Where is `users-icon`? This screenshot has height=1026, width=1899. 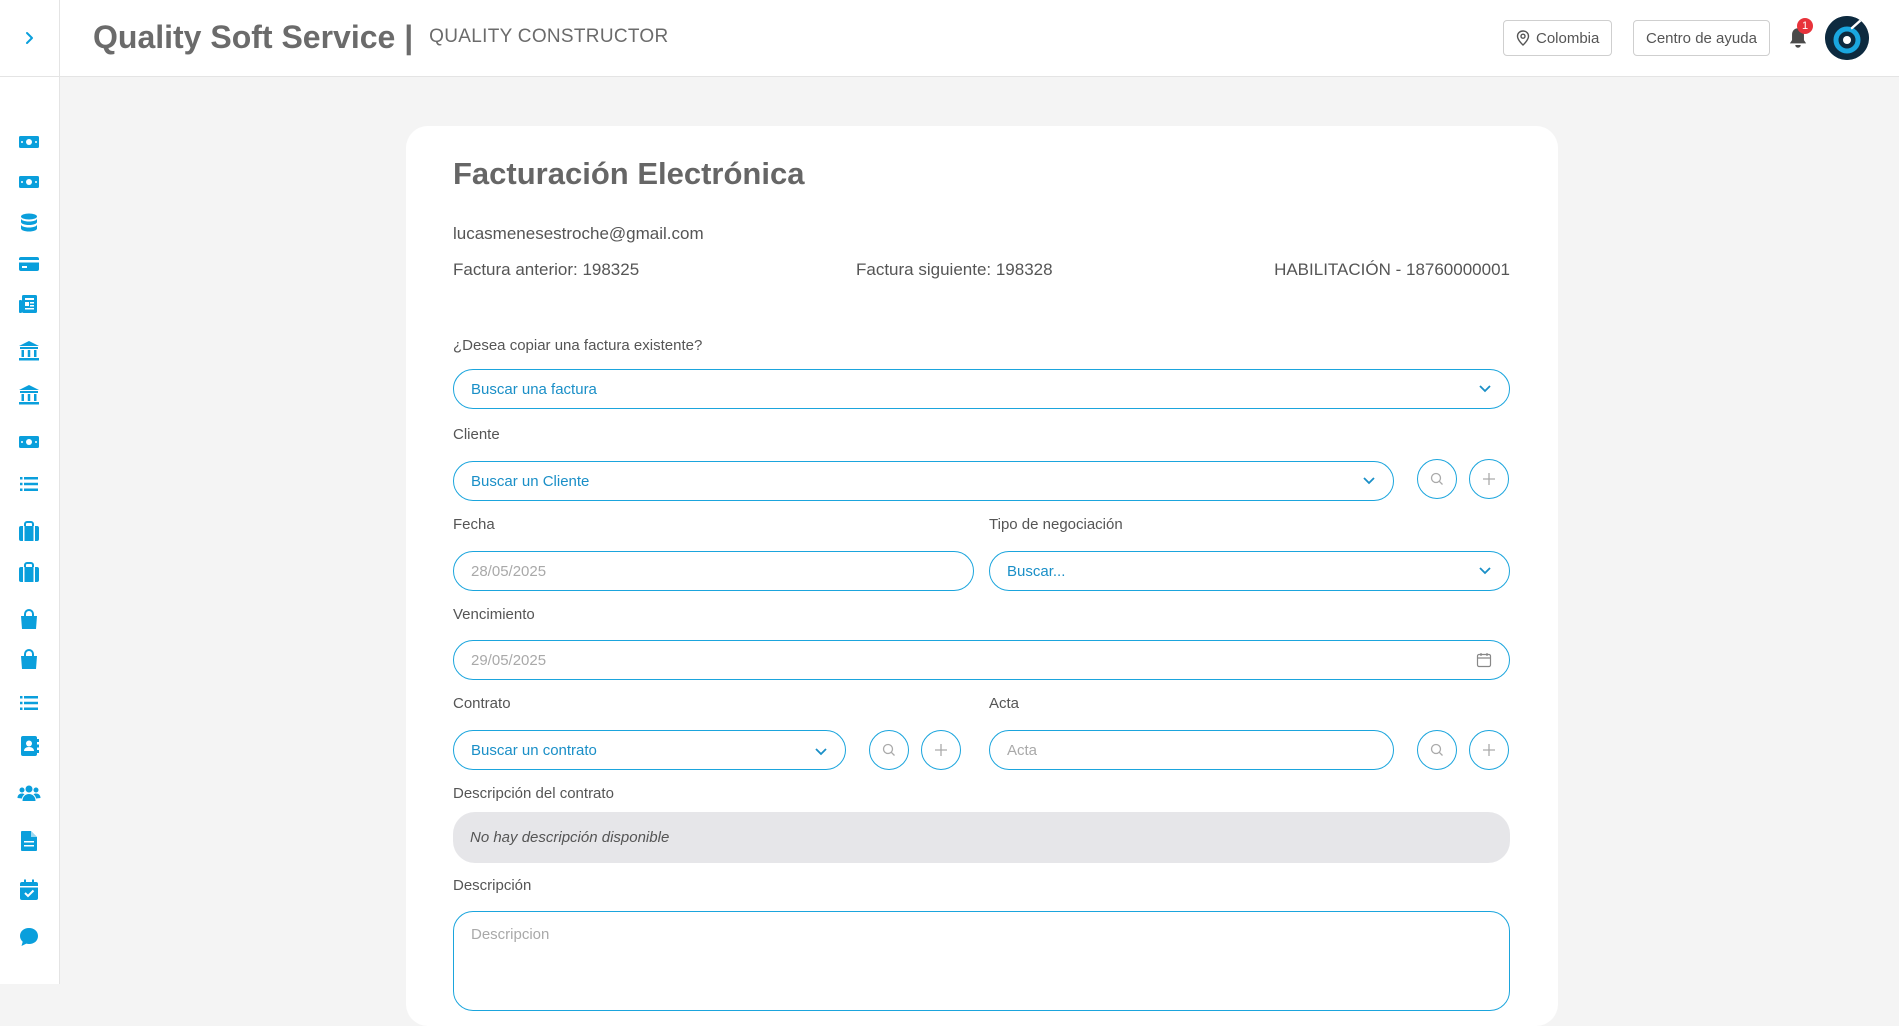
users-icon is located at coordinates (29, 793).